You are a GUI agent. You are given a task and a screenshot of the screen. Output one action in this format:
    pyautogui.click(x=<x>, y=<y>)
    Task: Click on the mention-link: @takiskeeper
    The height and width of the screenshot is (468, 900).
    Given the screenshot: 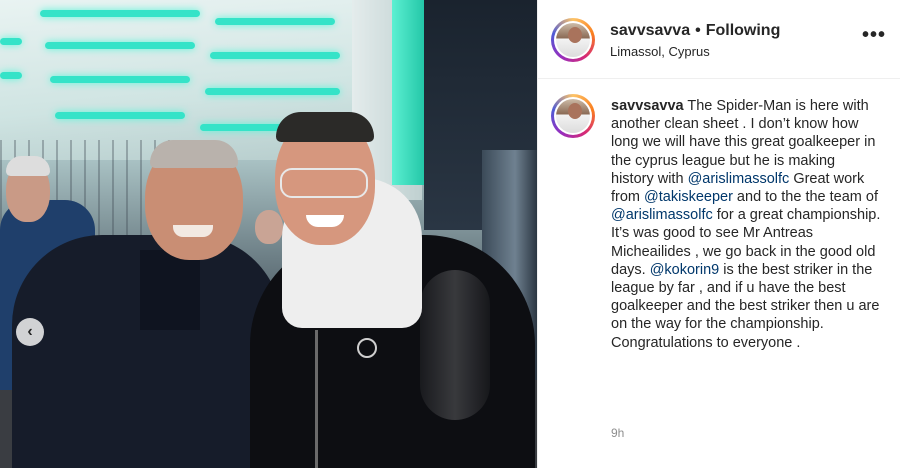 What is the action you would take?
    pyautogui.click(x=688, y=197)
    